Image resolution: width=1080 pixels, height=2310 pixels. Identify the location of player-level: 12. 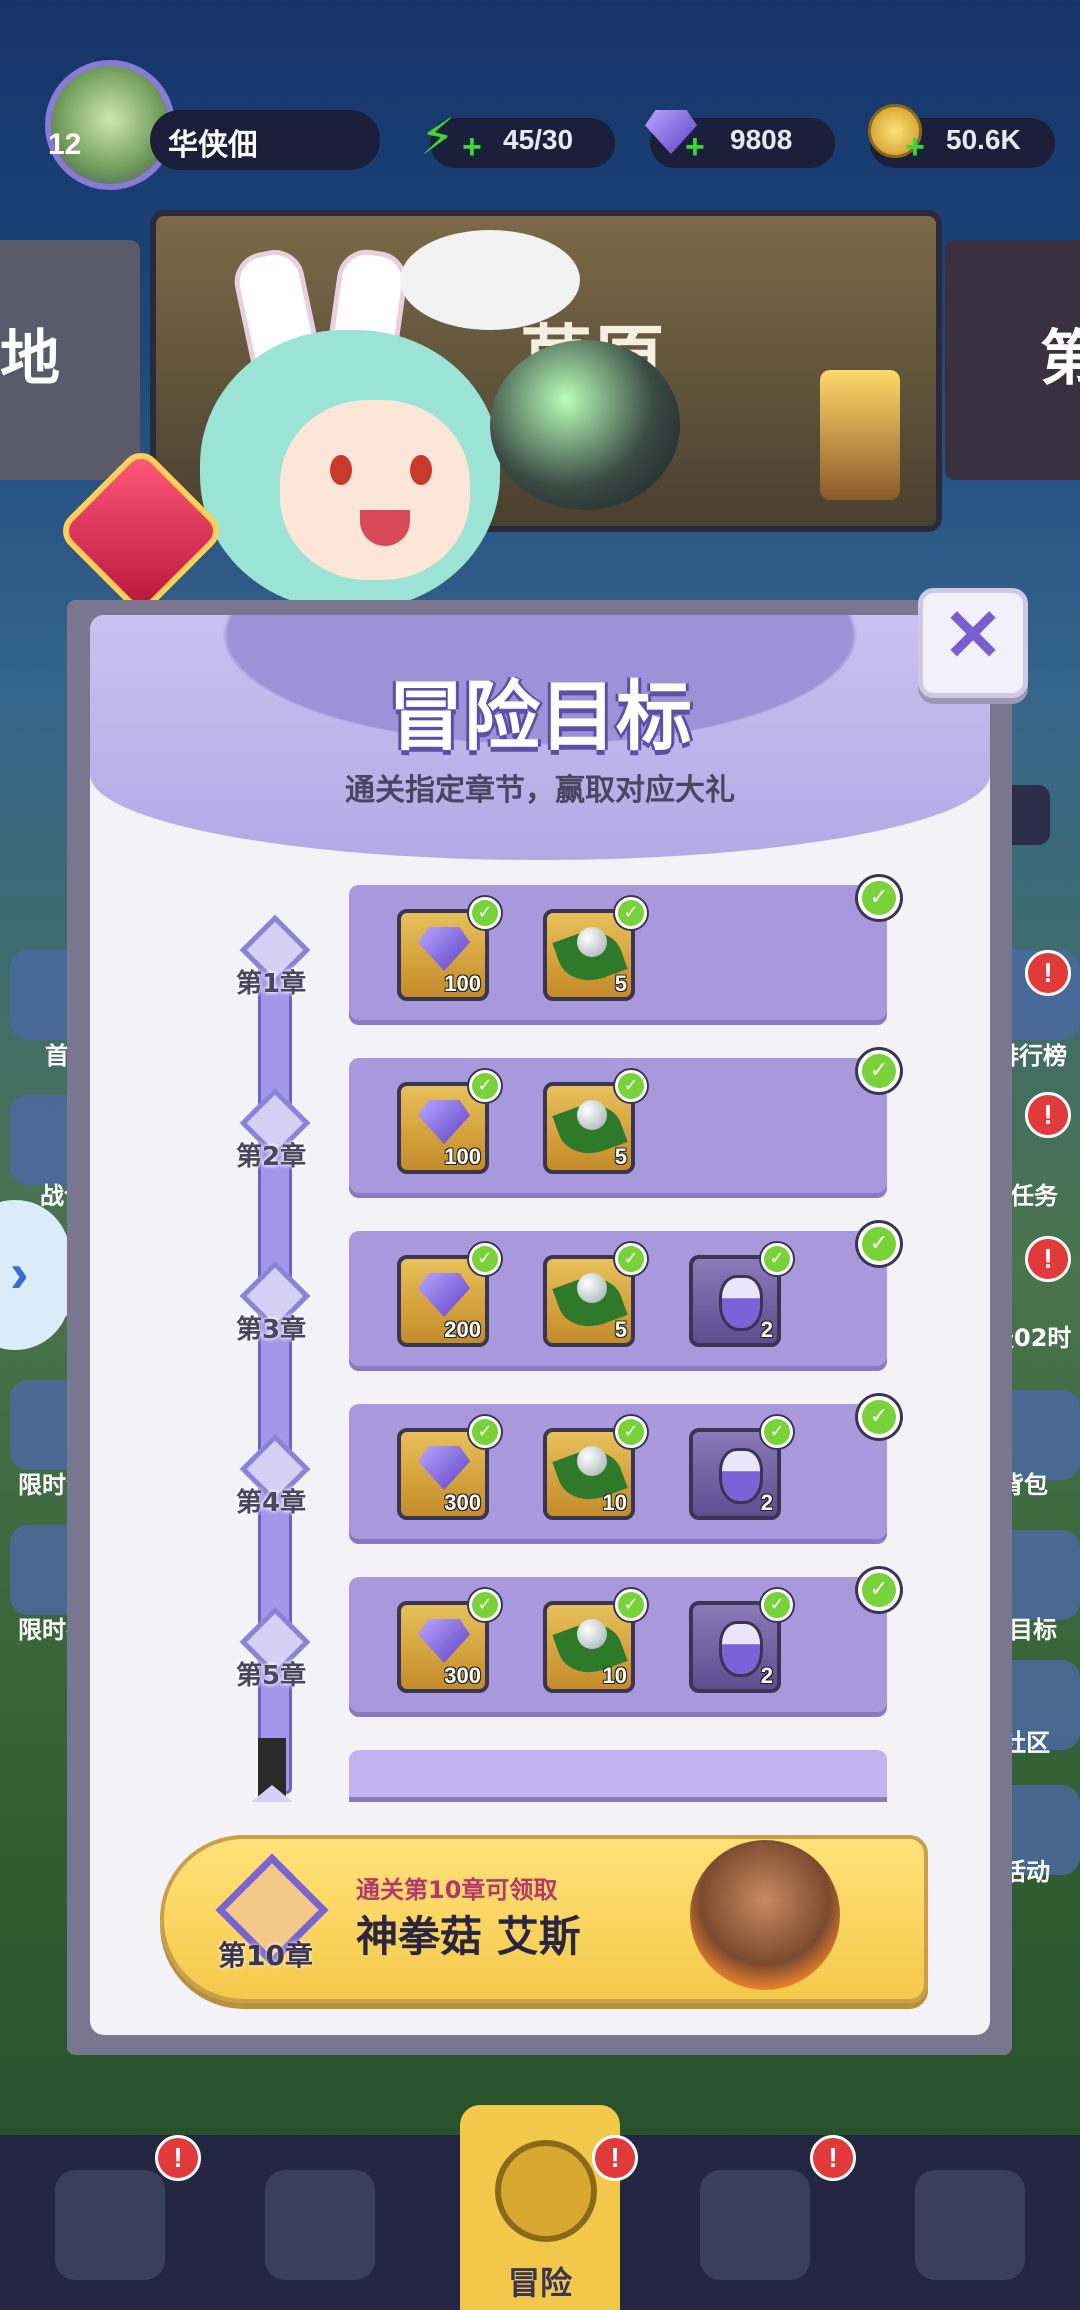
(65, 144).